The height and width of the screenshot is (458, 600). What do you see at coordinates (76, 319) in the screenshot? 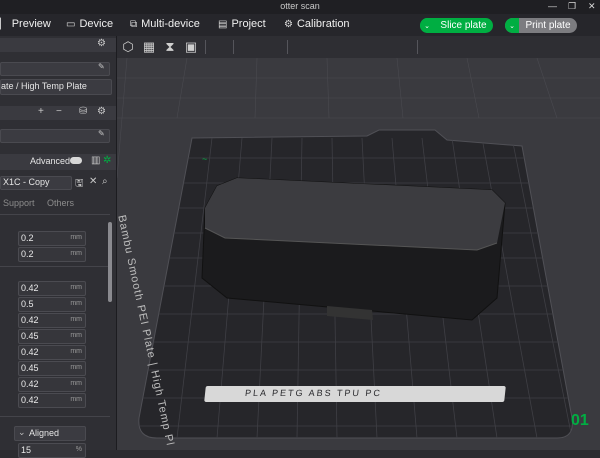
I see `line-width-unit-3: mm` at bounding box center [76, 319].